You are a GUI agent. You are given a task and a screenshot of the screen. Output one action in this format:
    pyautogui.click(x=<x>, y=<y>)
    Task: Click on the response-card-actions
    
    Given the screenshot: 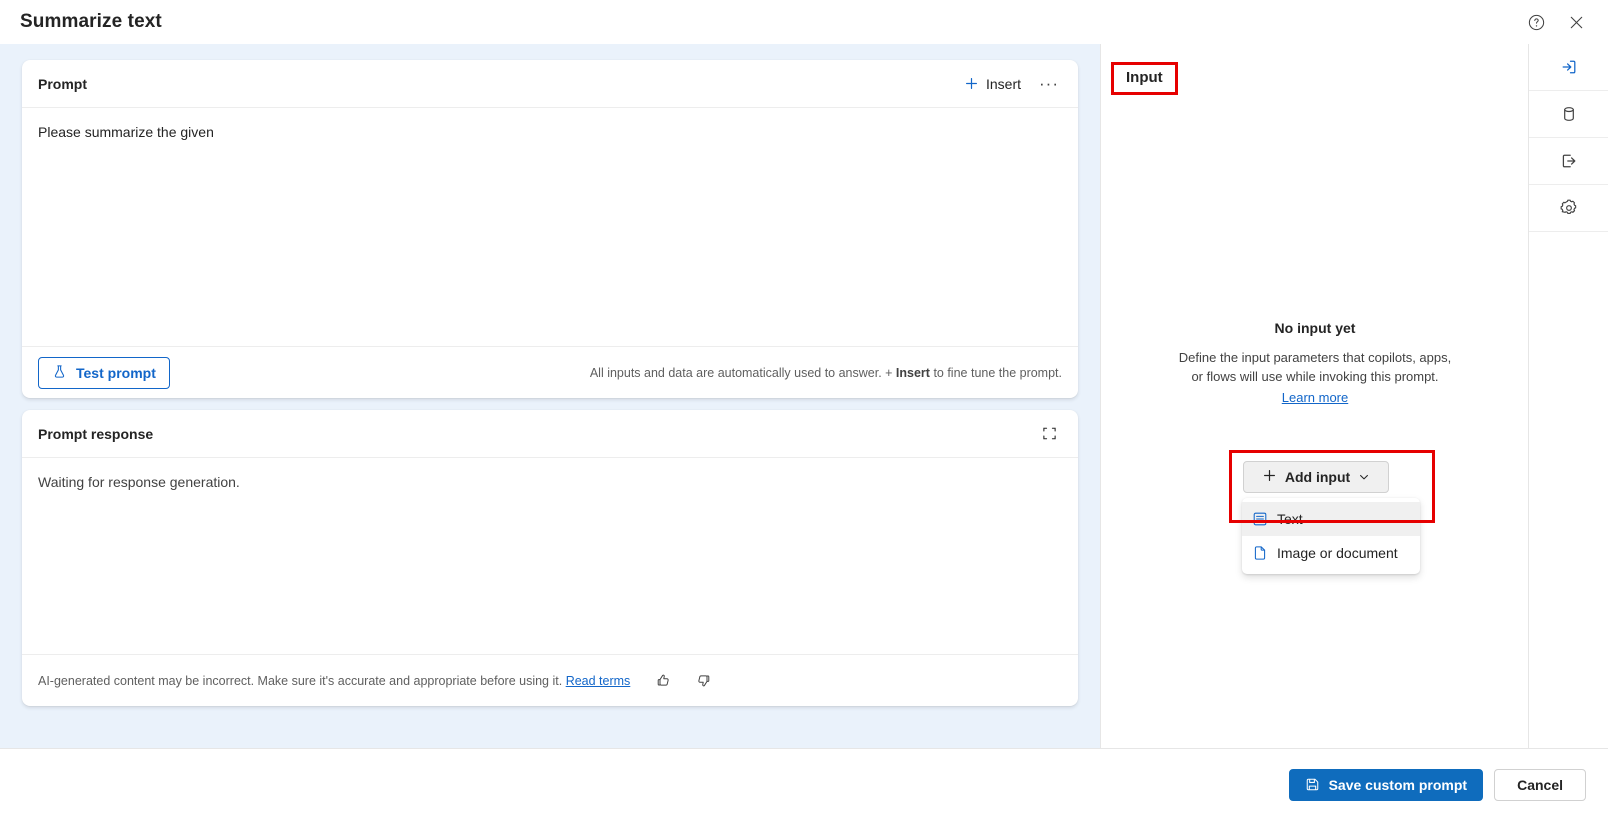 What is the action you would take?
    pyautogui.click(x=1049, y=434)
    